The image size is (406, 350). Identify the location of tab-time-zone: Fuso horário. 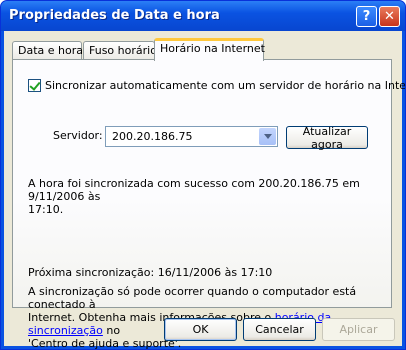
(120, 50).